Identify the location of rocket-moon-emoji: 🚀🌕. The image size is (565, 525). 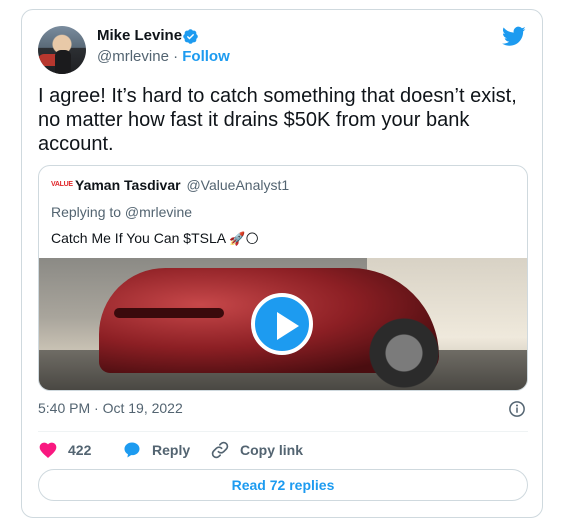
(244, 238).